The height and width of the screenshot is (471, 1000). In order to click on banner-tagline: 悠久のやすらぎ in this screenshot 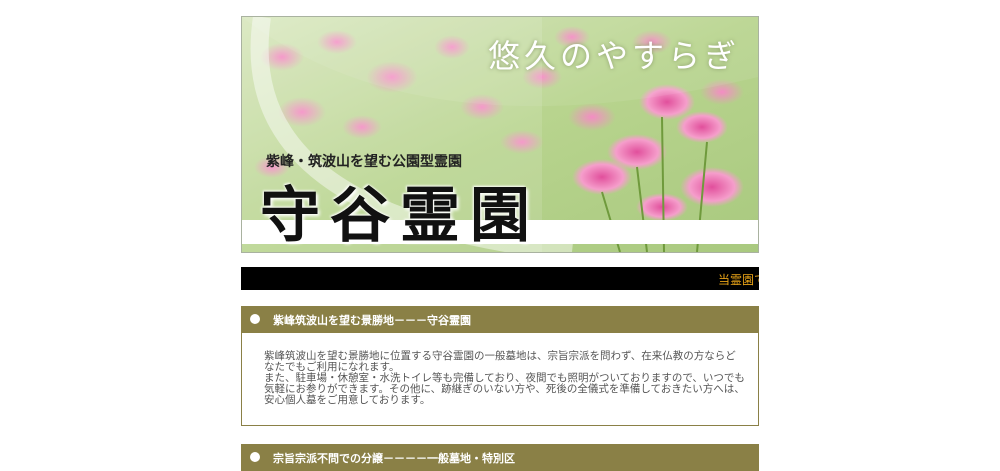, I will do `click(613, 56)`.